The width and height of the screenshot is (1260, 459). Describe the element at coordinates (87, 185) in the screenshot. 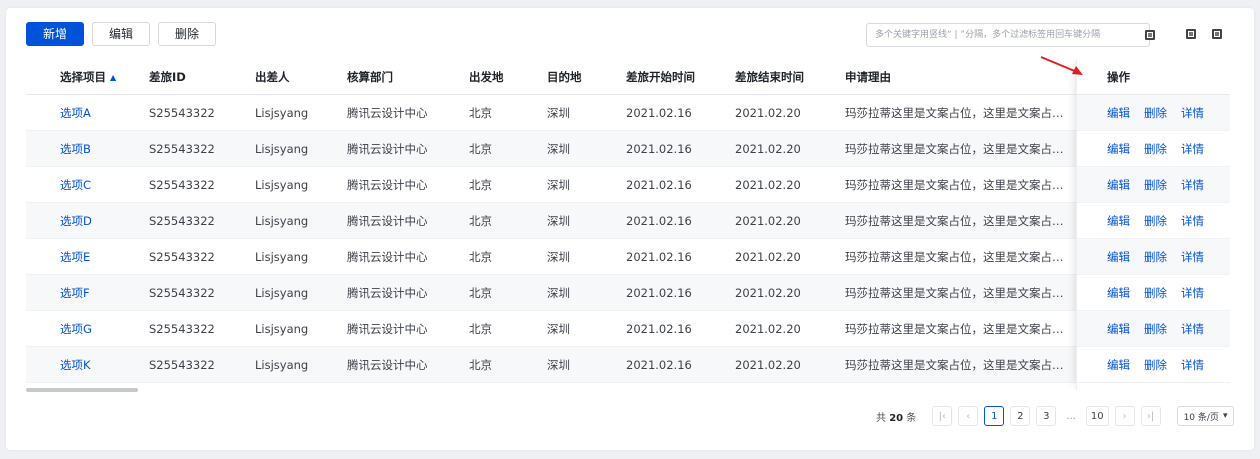

I see `cell-item: 选项C` at that location.